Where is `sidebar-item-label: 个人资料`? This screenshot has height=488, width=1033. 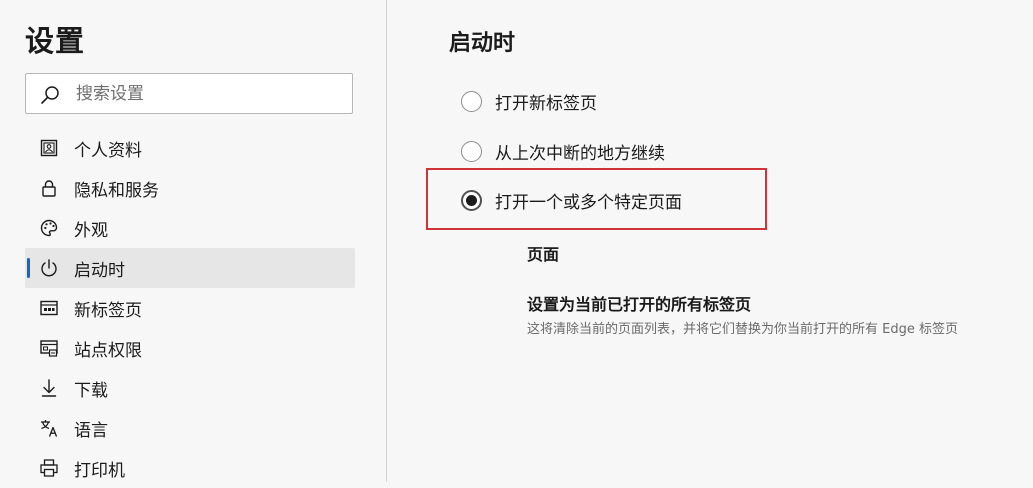
sidebar-item-label: 个人资料 is located at coordinates (108, 150).